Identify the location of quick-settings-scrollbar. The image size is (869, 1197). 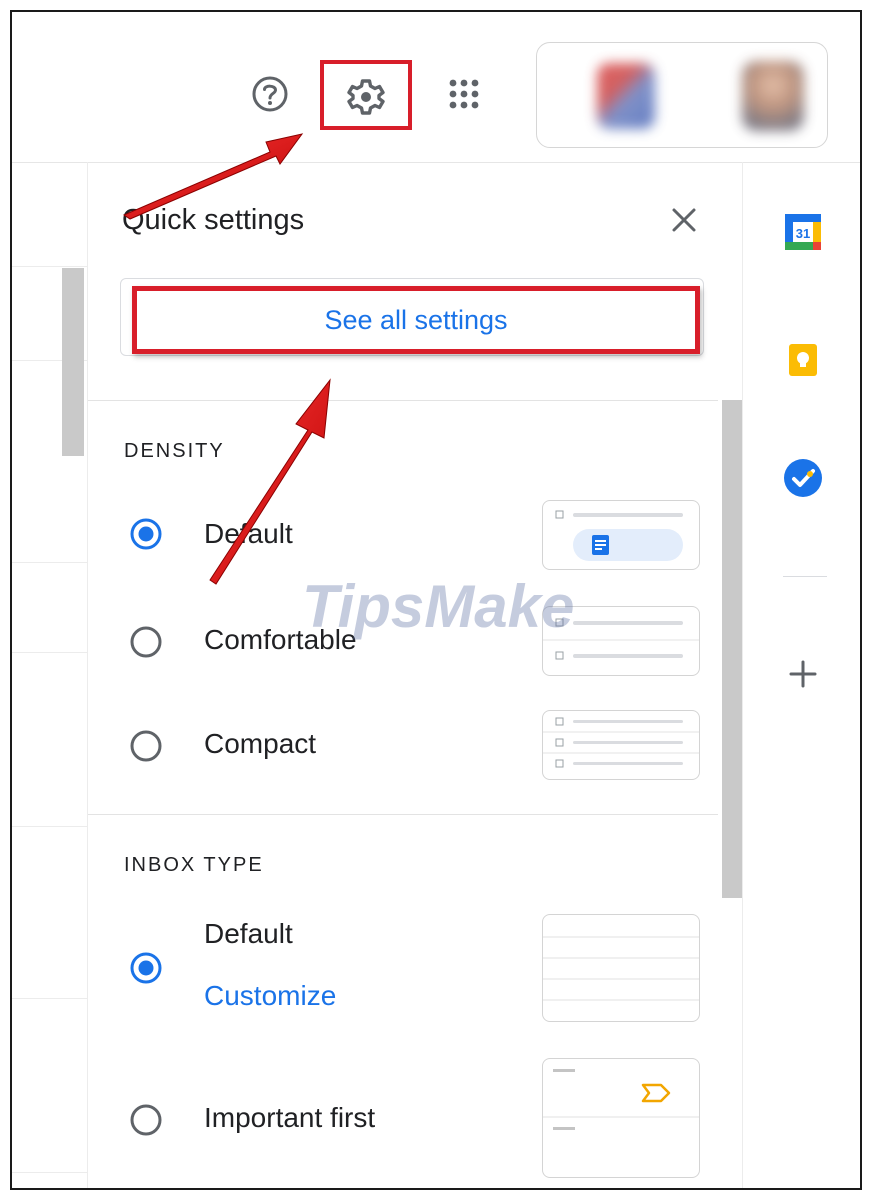
(732, 649).